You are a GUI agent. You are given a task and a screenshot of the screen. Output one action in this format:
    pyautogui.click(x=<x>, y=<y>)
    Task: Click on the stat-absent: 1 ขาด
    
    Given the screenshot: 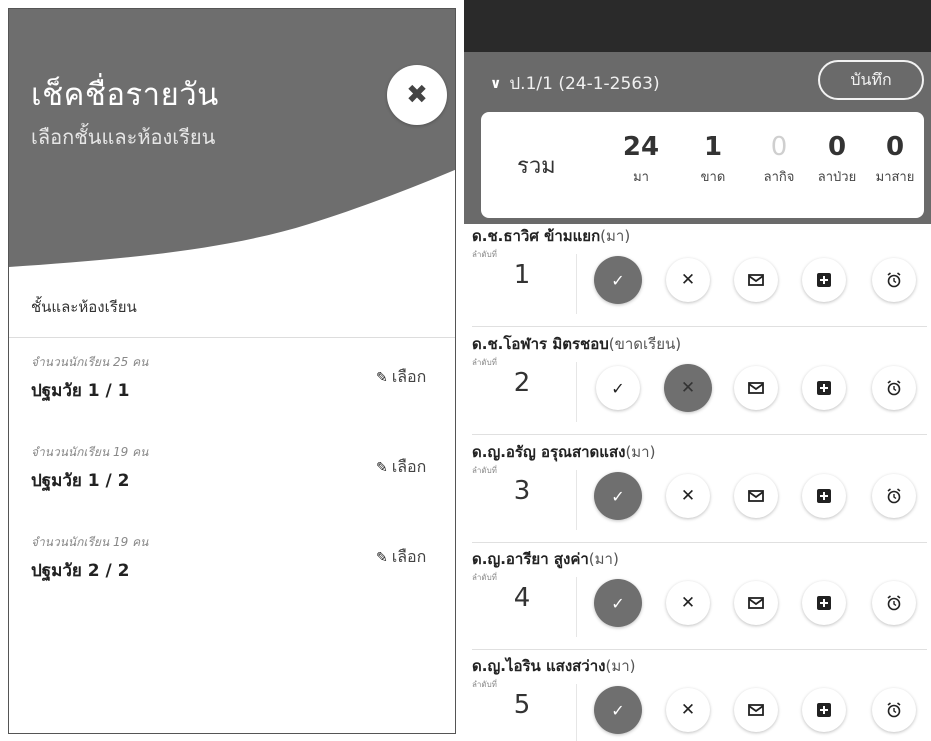 What is the action you would take?
    pyautogui.click(x=713, y=159)
    